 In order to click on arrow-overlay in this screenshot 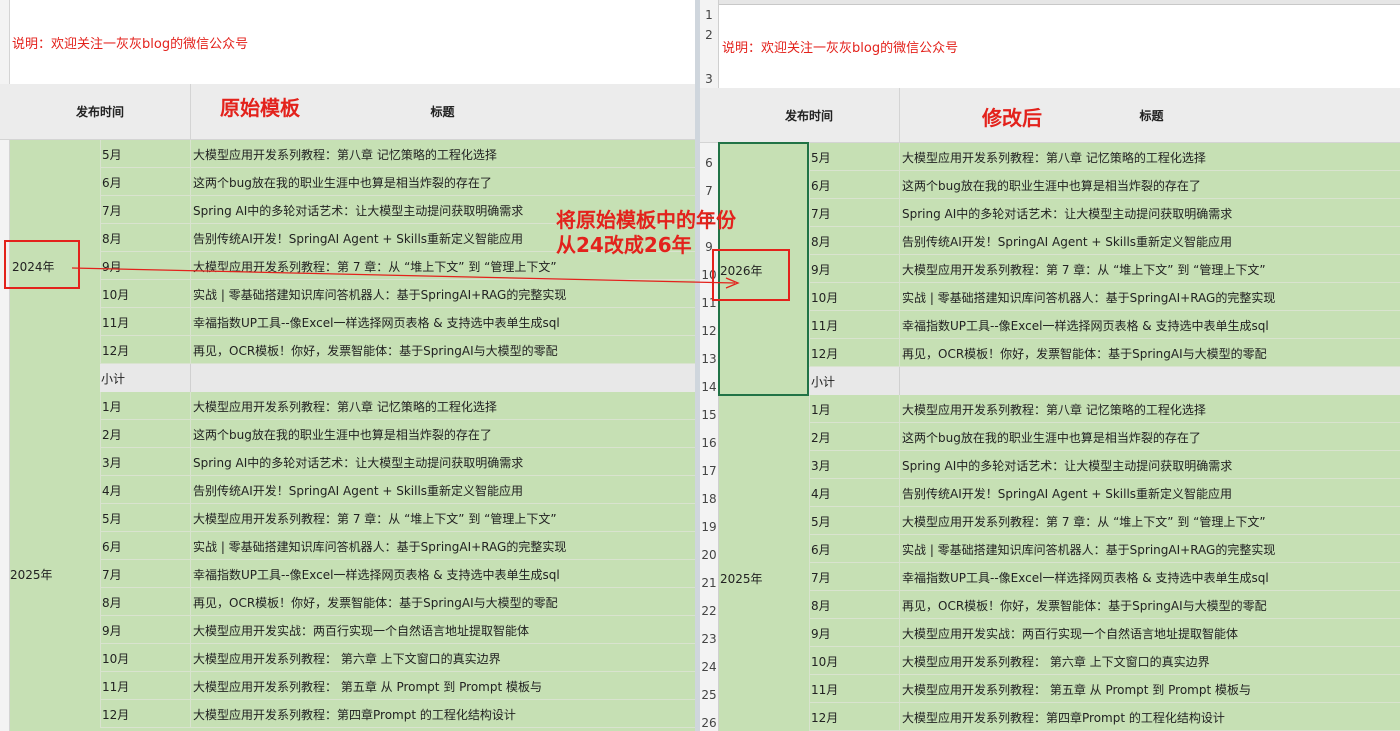, I will do `click(405, 278)`.